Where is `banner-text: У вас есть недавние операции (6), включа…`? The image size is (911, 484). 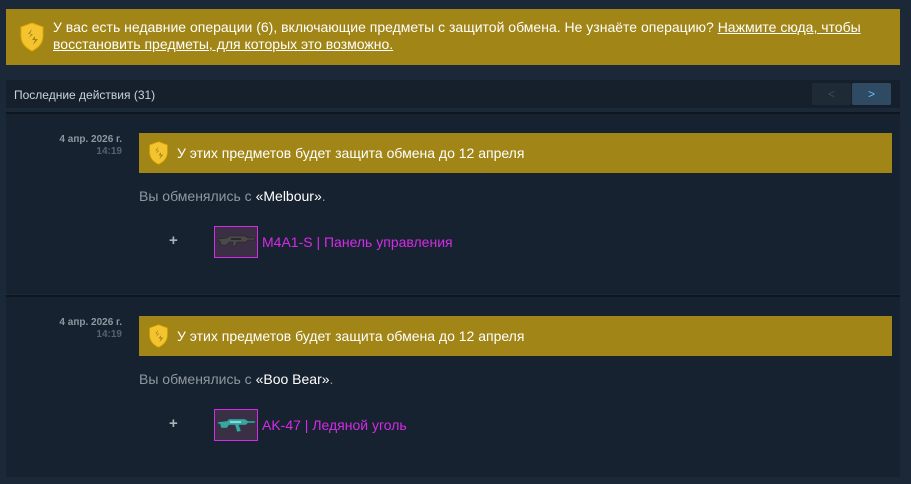
banner-text: У вас есть недавние операции (6), включа… is located at coordinates (385, 27).